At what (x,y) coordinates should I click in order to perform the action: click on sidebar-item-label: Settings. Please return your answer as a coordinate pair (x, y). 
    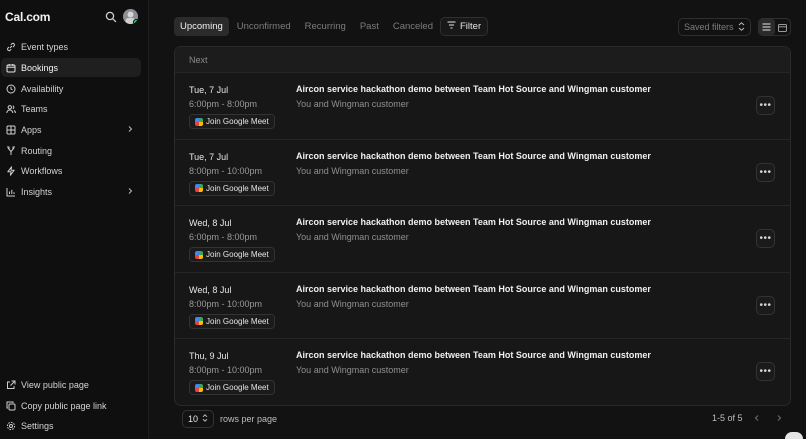
    Looking at the image, I should click on (37, 425).